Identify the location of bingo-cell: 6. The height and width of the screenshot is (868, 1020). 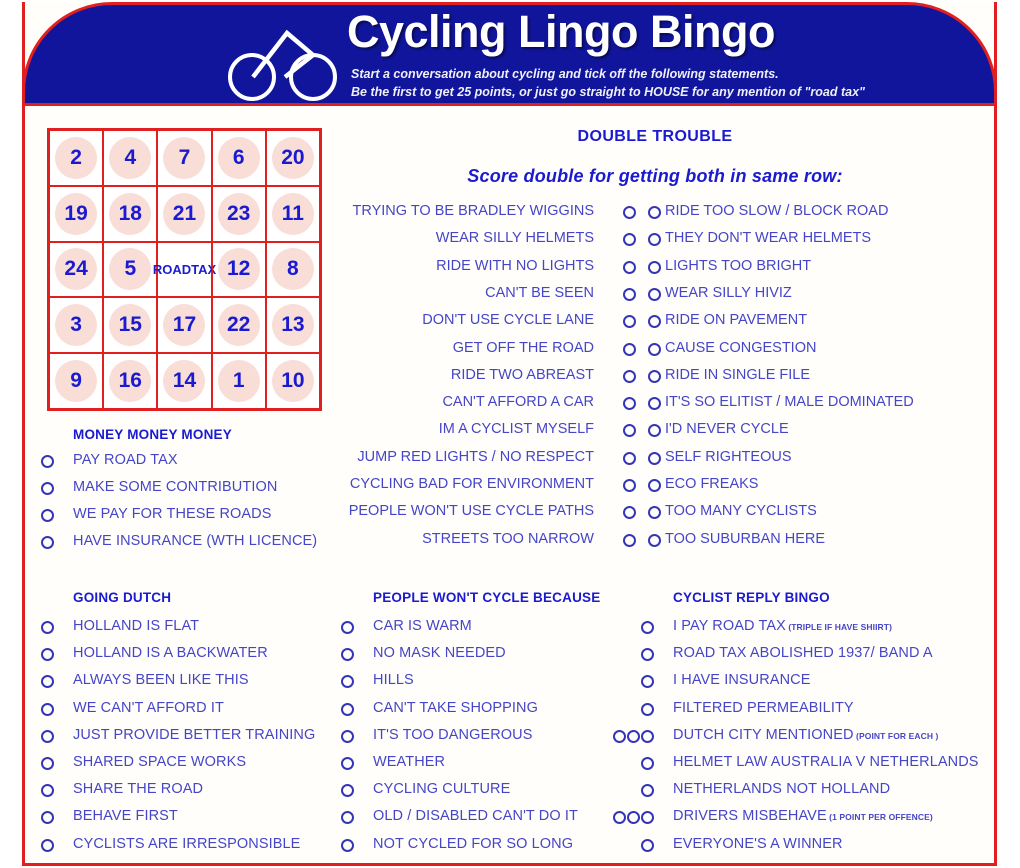
(238, 158).